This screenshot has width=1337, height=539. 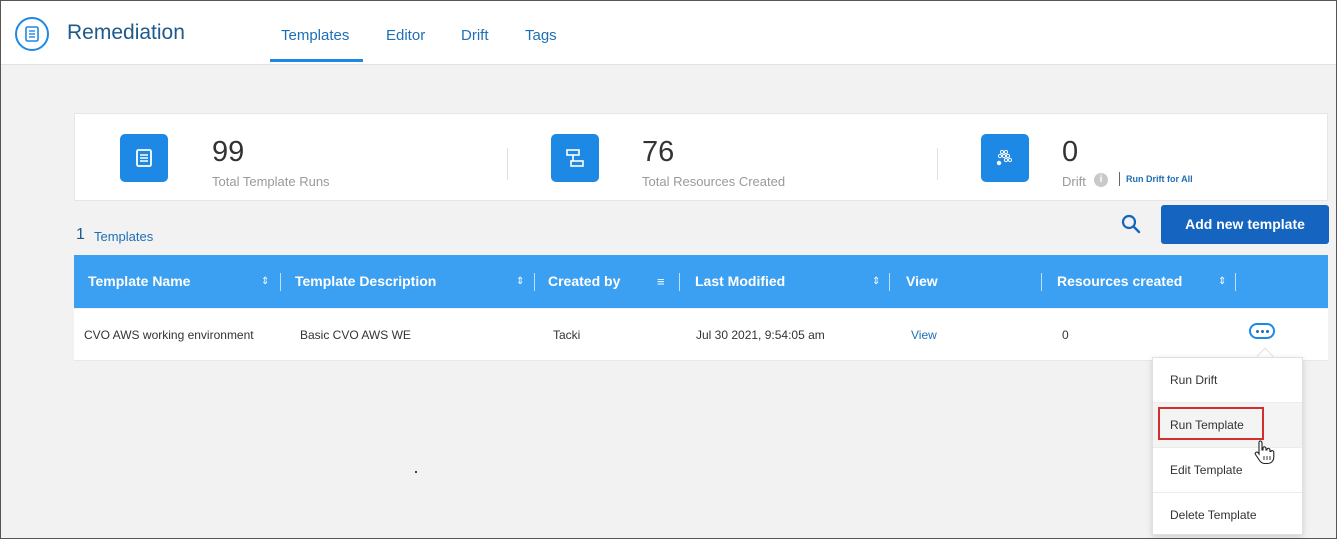 I want to click on active-tab-indicator, so click(x=316, y=60).